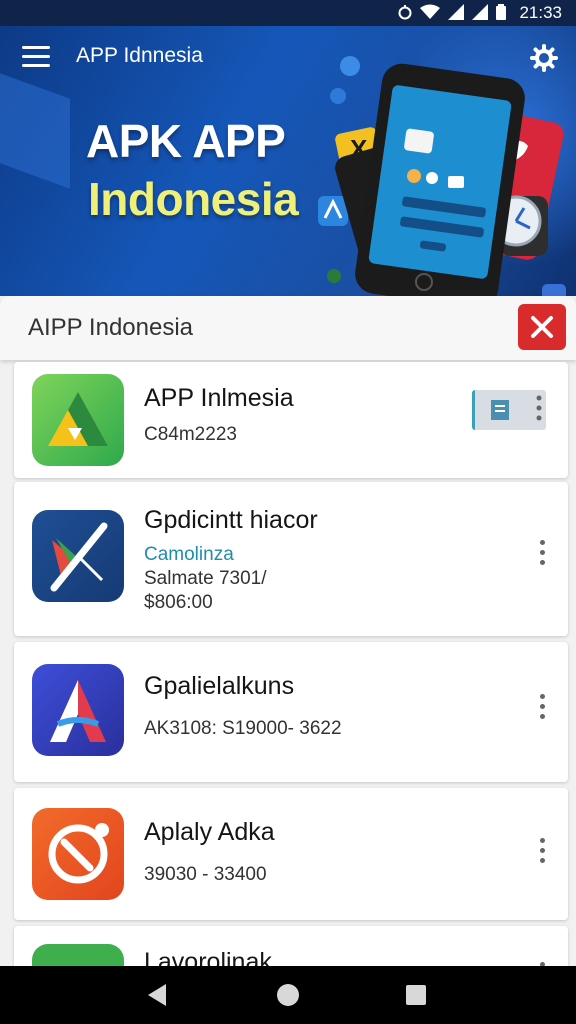 This screenshot has height=1024, width=576. Describe the element at coordinates (78, 854) in the screenshot. I see `app-icon-orange-logo` at that location.